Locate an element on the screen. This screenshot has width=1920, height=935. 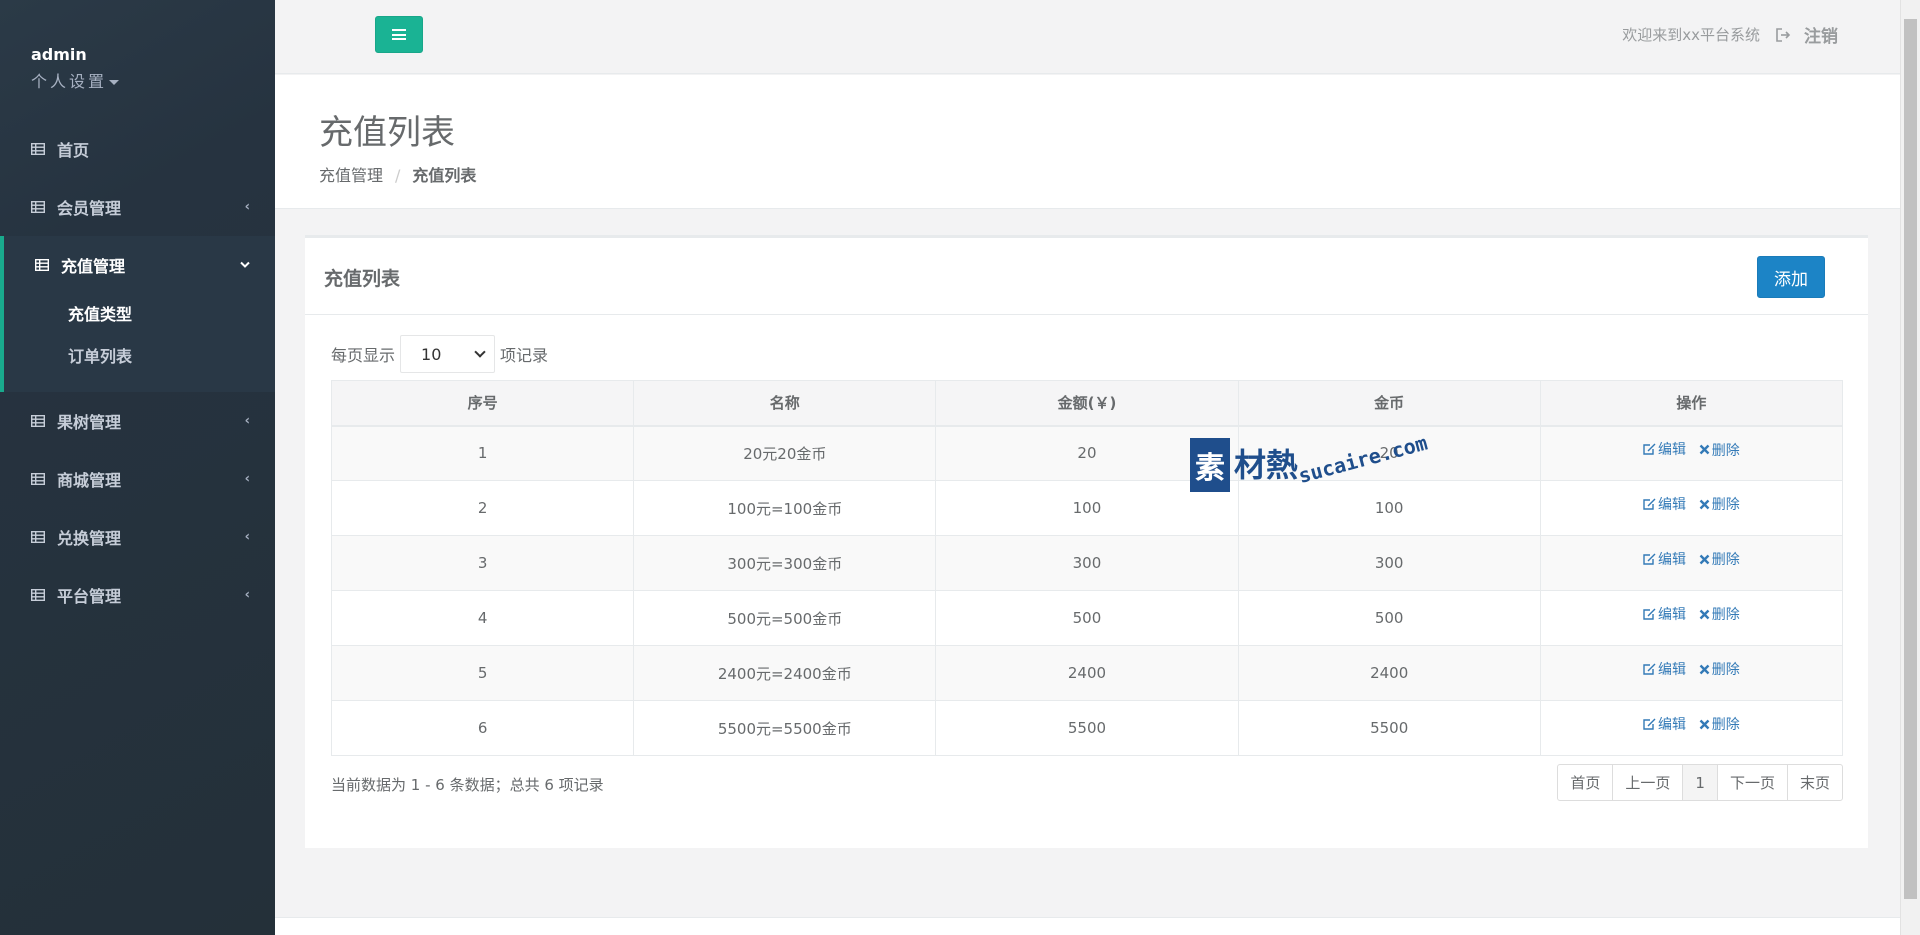
column-header-coins: 金币 is located at coordinates (1389, 403).